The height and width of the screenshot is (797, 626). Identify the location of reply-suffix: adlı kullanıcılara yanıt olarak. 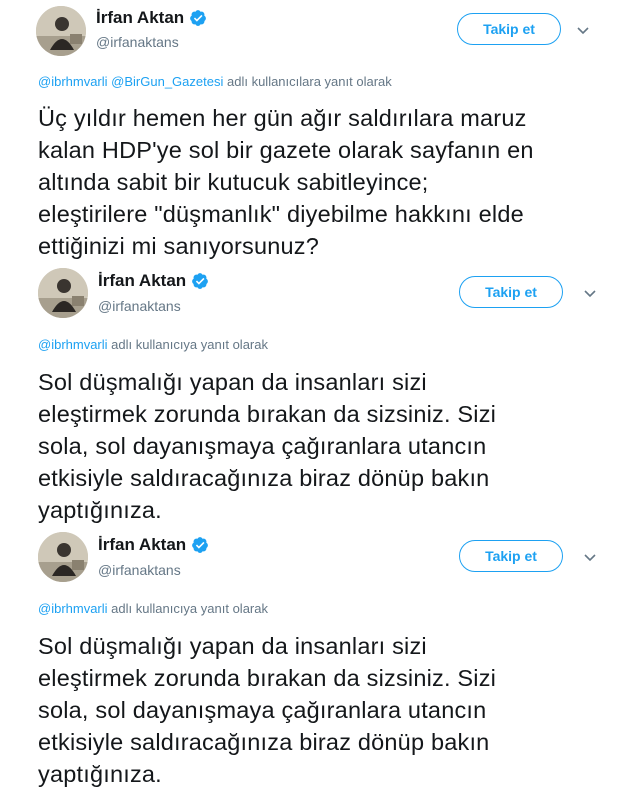
(309, 81).